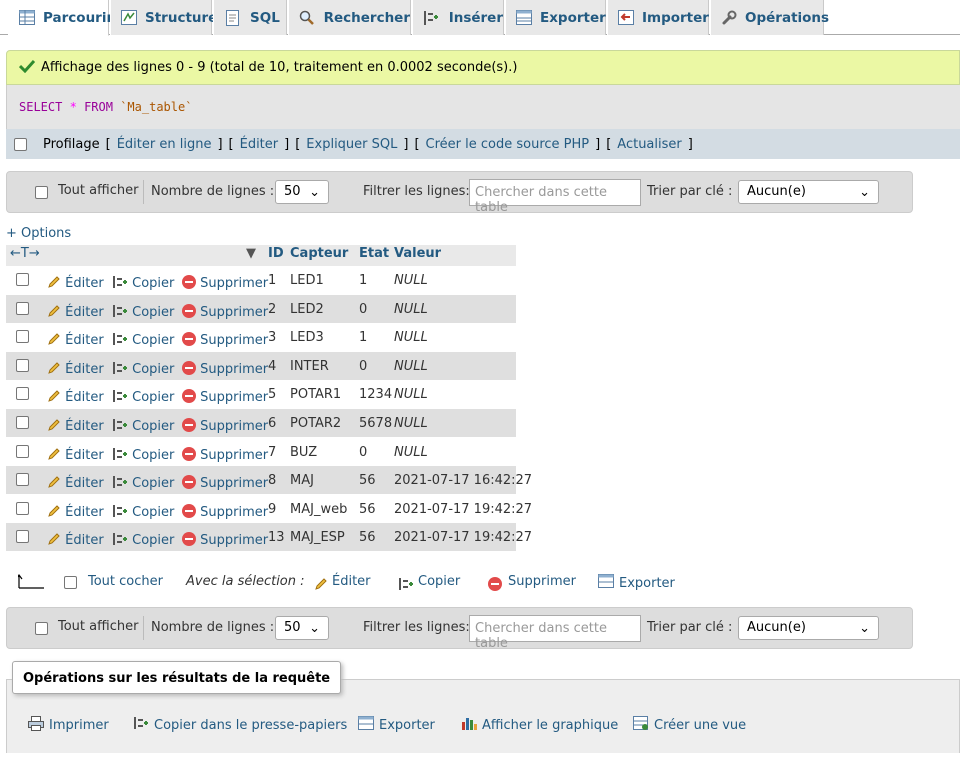 The height and width of the screenshot is (757, 960). Describe the element at coordinates (539, 725) in the screenshot. I see `display-chart-button: Afficher le graphique` at that location.